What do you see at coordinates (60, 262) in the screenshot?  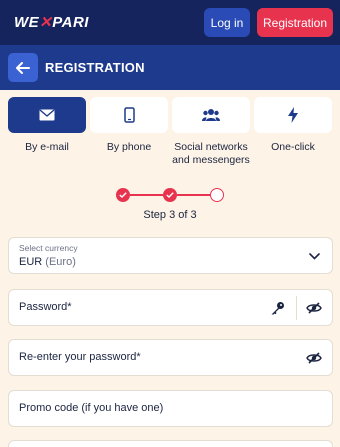 I see `currency-name: (Euro)` at bounding box center [60, 262].